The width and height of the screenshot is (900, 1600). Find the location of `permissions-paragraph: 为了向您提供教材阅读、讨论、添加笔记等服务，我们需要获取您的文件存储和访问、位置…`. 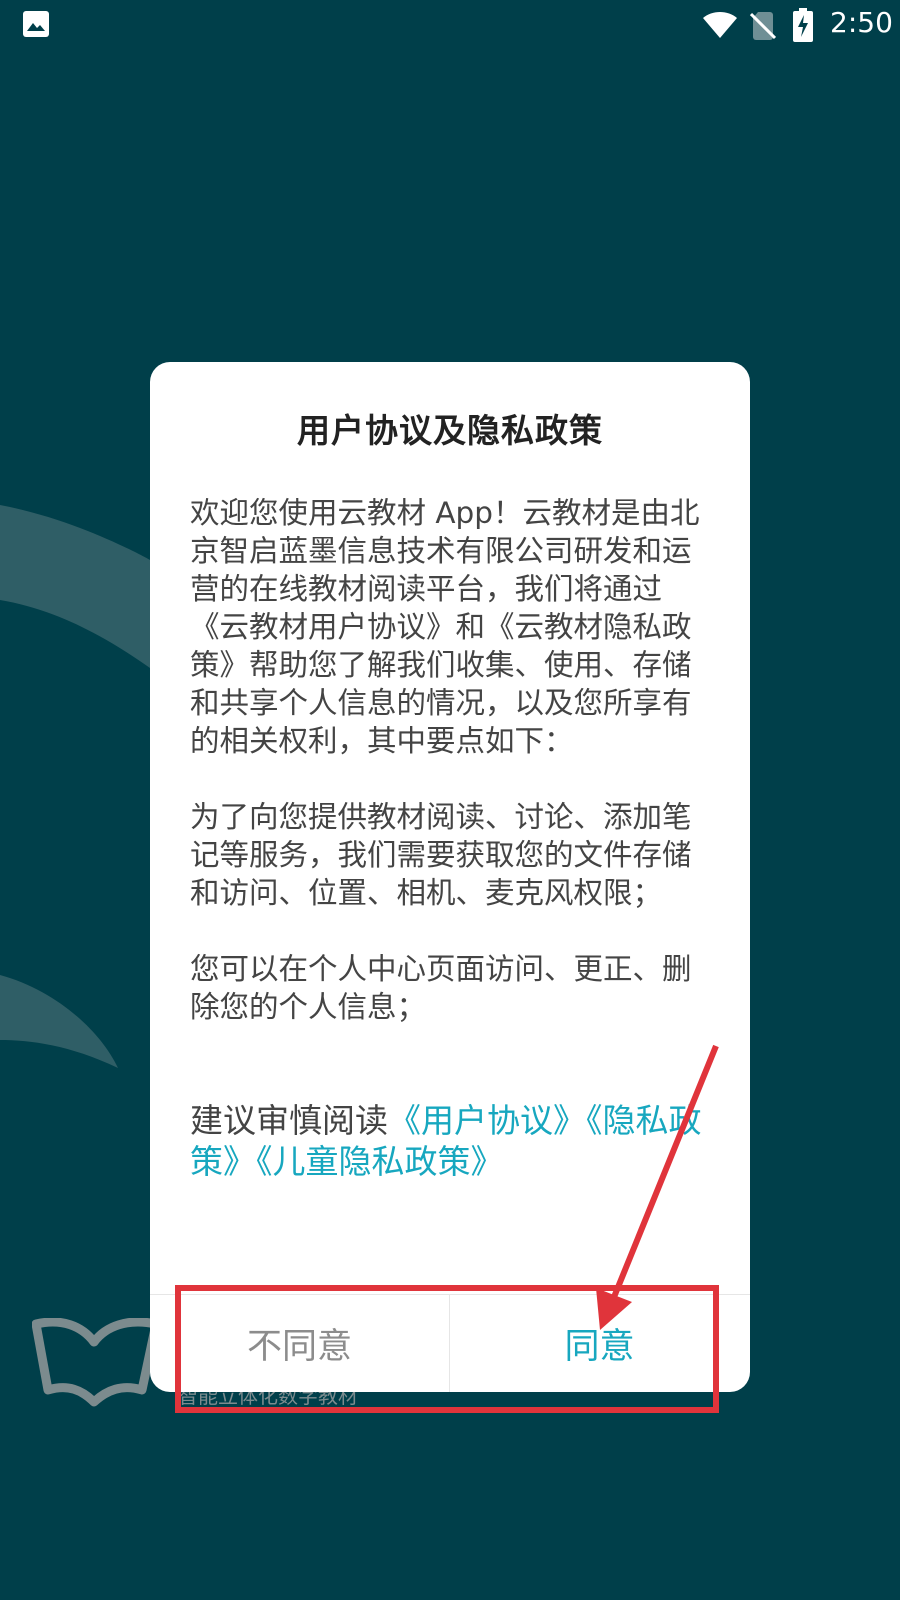

permissions-paragraph: 为了向您提供教材阅读、讨论、添加笔记等服务，我们需要获取您的文件存储和访问、位置… is located at coordinates (441, 855).